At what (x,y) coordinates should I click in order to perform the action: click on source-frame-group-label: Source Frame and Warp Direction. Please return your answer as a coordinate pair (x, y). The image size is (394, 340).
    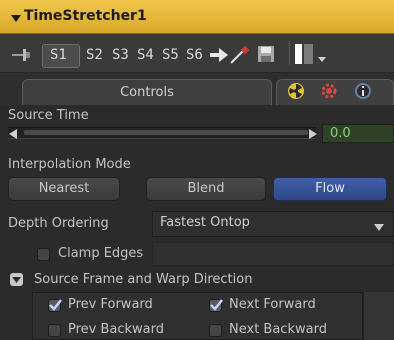
    Looking at the image, I should click on (143, 279).